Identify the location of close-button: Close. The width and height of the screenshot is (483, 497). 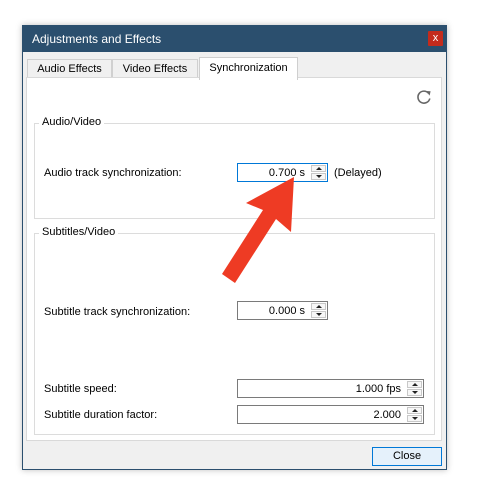
(407, 456).